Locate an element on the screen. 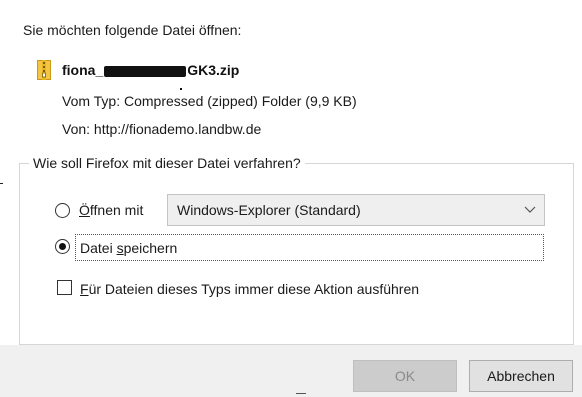 Image resolution: width=582 pixels, height=397 pixels. open-with-app-select: Windows-Explorer (Standard) is located at coordinates (356, 210).